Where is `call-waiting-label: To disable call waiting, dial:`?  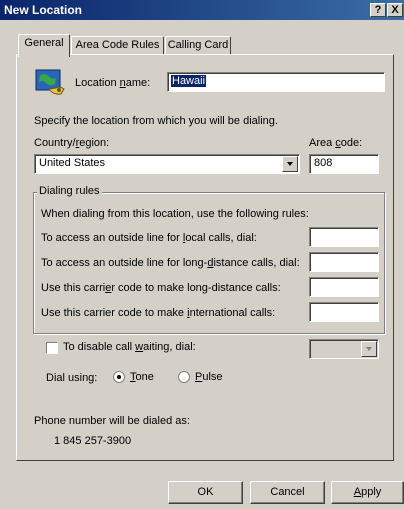
call-waiting-label: To disable call waiting, dial: is located at coordinates (129, 347).